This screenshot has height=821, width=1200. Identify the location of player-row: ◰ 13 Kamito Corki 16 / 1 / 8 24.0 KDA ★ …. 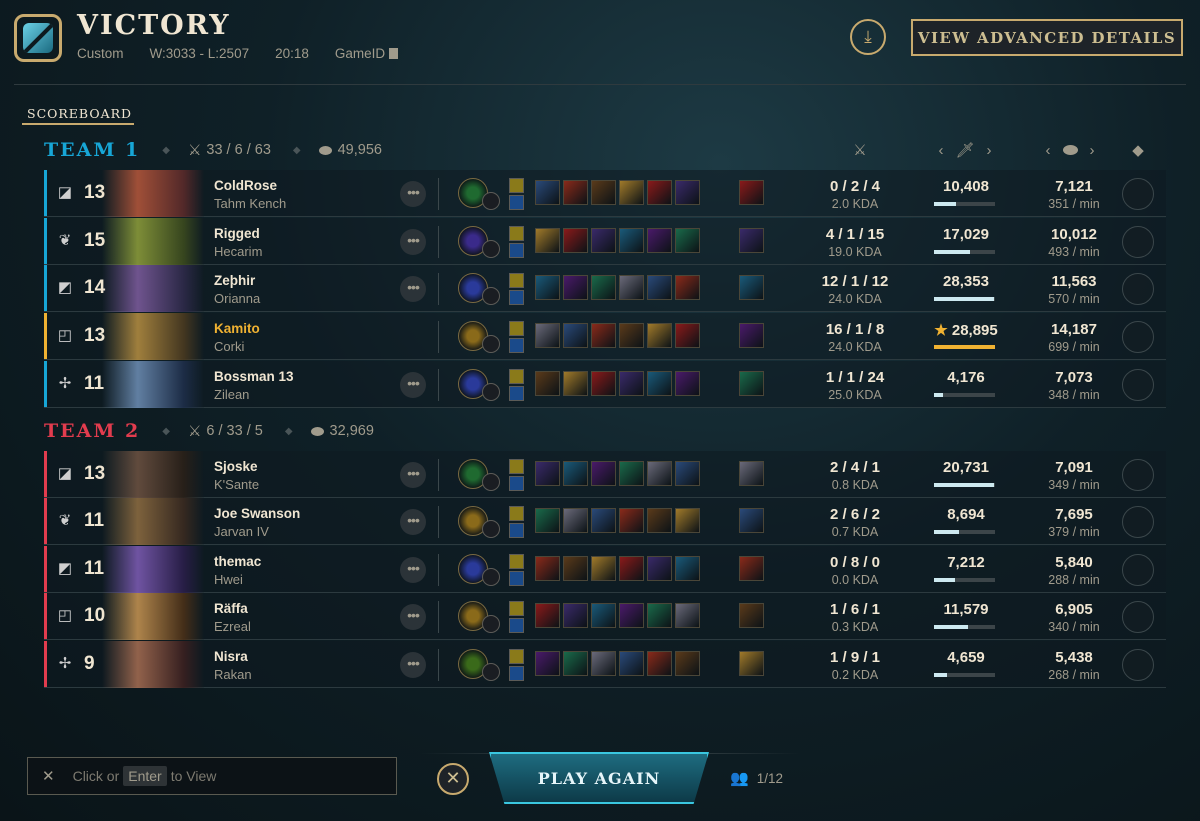
(605, 336).